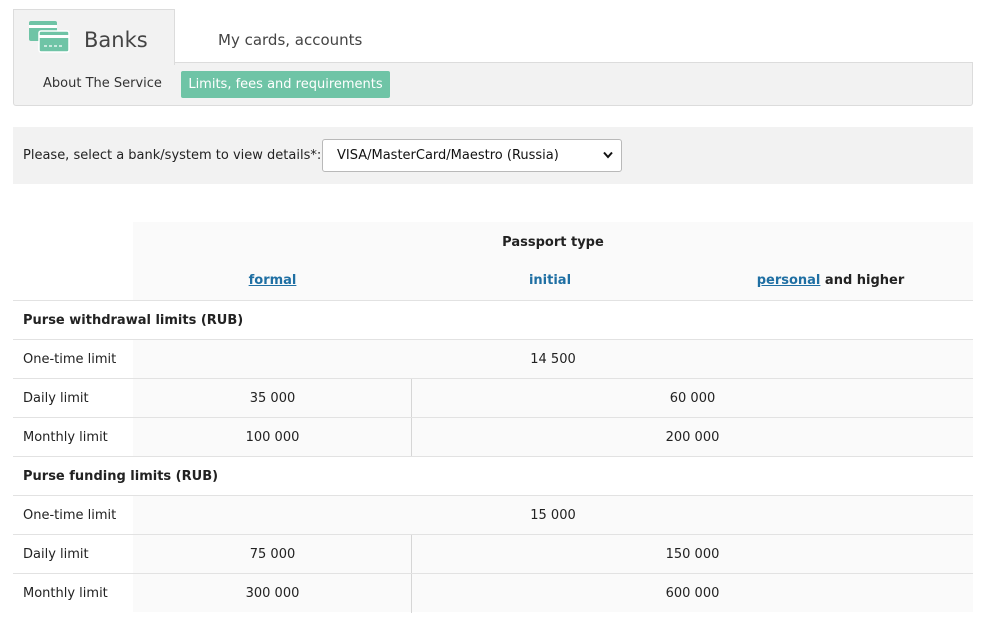 This screenshot has height=619, width=1006. I want to click on table-row: Monthly limit 300 000 600 000, so click(493, 593).